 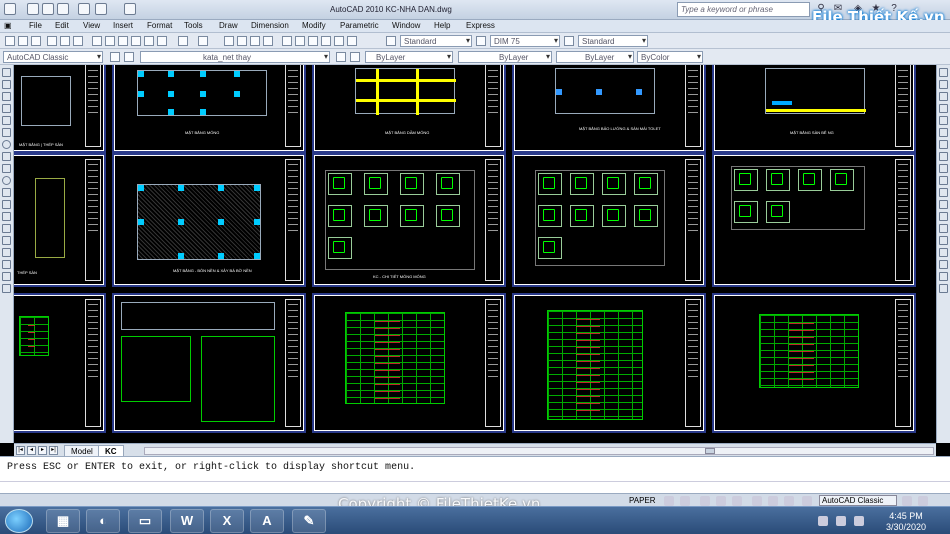 I want to click on open-file-icon, so click(x=48, y=9).